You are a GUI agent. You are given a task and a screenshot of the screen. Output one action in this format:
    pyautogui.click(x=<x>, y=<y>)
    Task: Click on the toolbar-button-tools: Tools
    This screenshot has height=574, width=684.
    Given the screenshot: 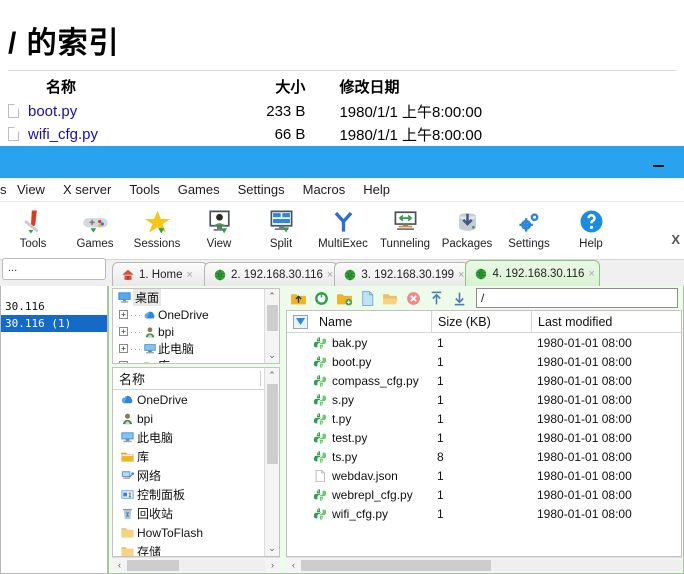 What is the action you would take?
    pyautogui.click(x=33, y=226)
    